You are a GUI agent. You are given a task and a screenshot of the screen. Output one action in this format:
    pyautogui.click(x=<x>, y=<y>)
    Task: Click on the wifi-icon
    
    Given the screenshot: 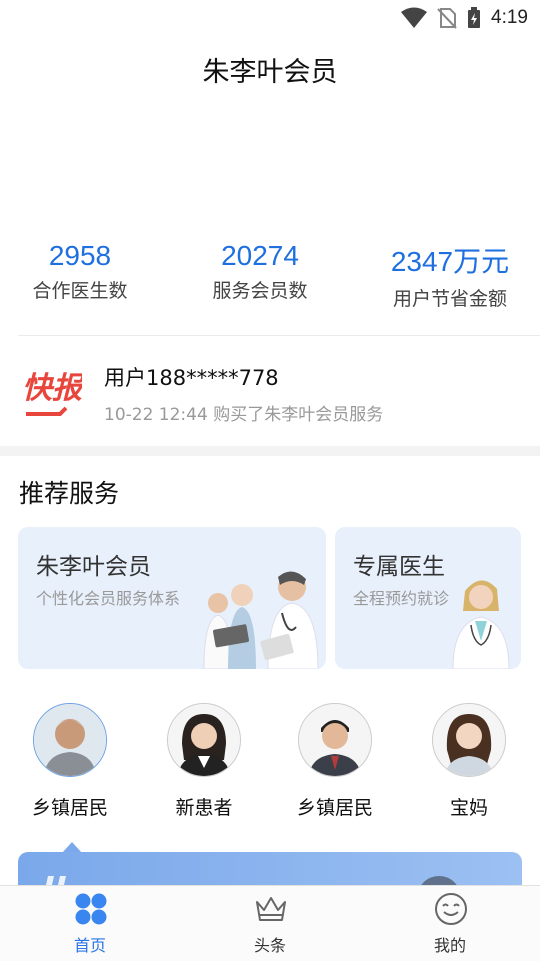 What is the action you would take?
    pyautogui.click(x=414, y=17)
    